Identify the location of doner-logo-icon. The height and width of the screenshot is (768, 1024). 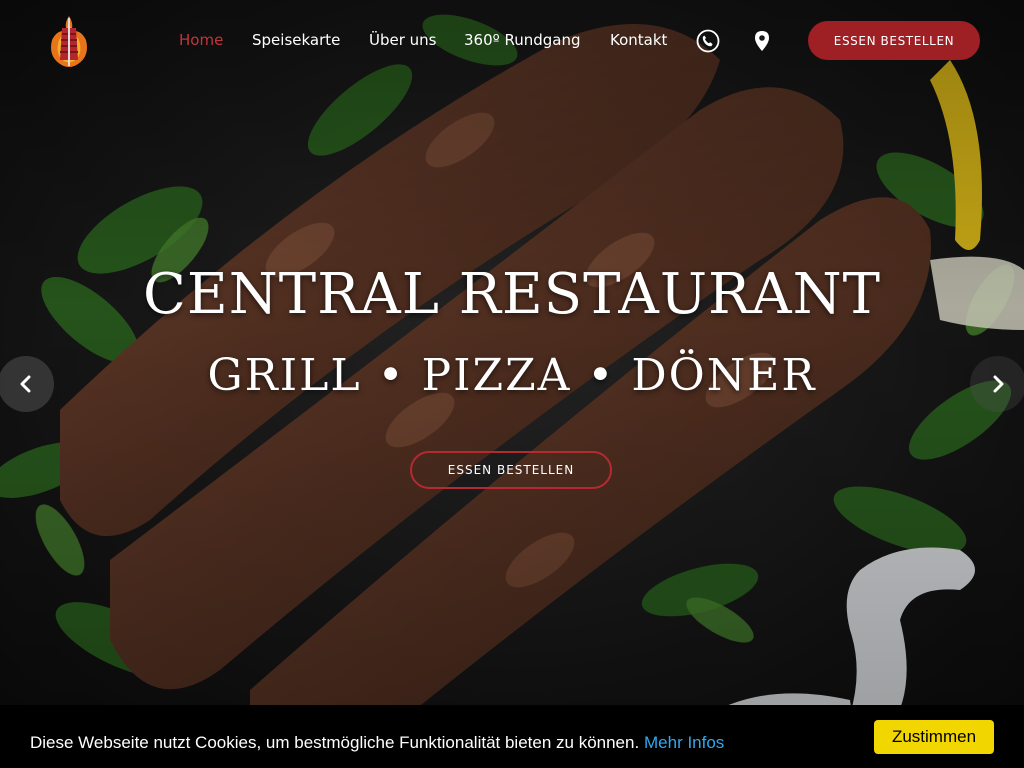
(69, 41).